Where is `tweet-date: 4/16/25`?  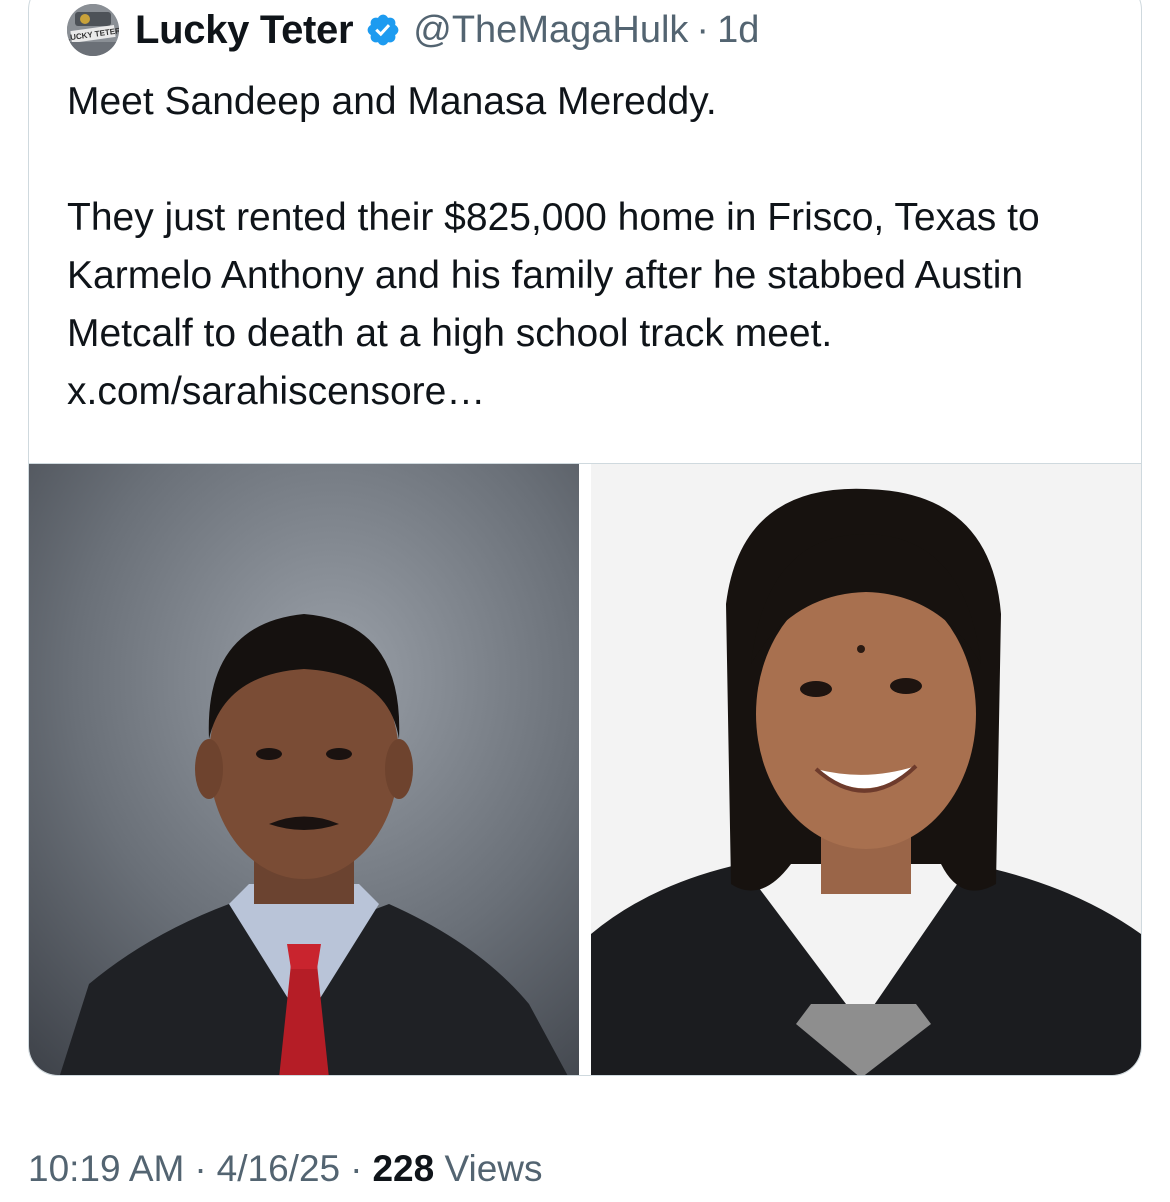 tweet-date: 4/16/25 is located at coordinates (278, 1168).